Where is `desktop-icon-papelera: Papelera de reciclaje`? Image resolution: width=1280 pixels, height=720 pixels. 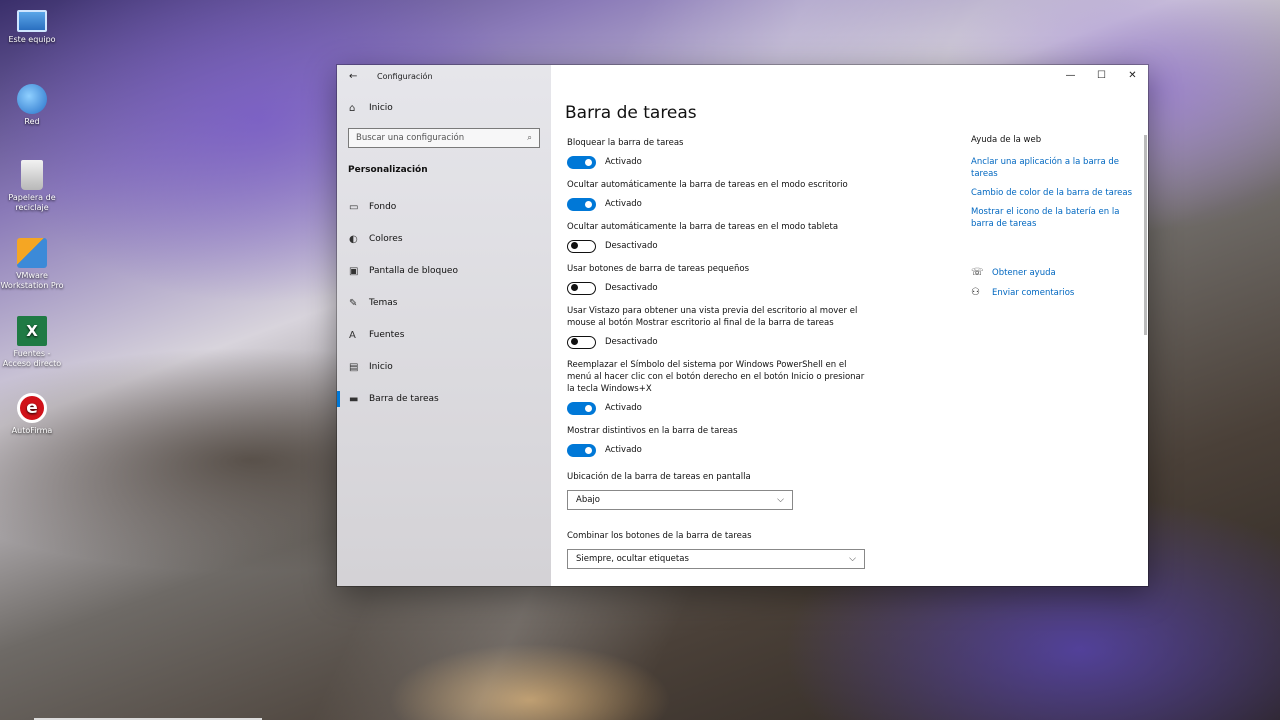
desktop-icon-papelera: Papelera de reciclaje is located at coordinates (32, 186).